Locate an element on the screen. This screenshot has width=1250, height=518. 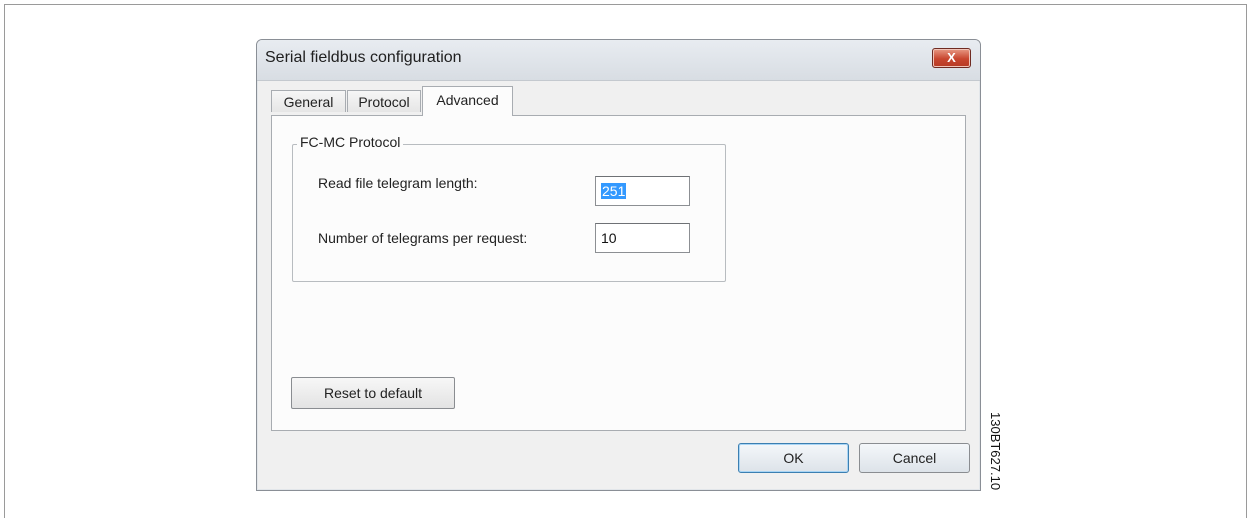
tab-advanced: Advanced is located at coordinates (467, 101).